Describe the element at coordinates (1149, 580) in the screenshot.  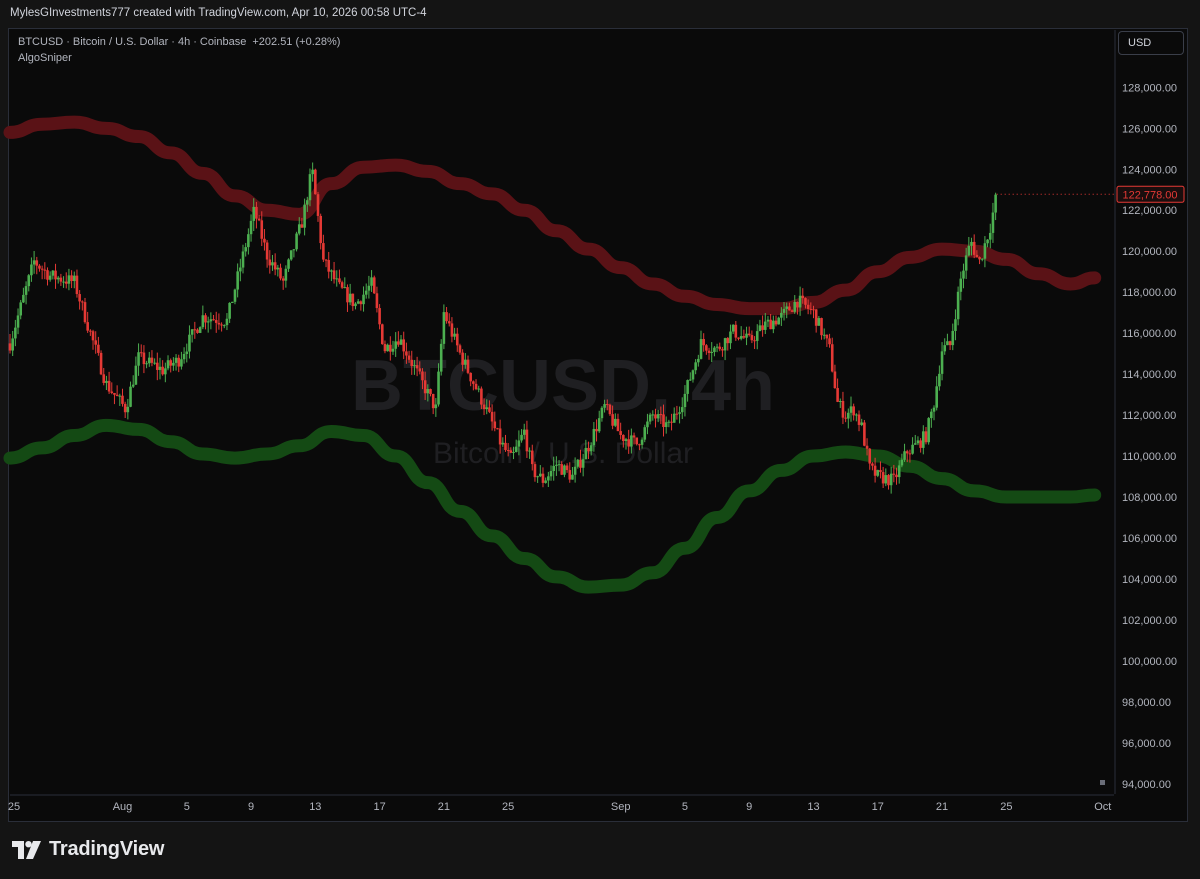
I see `y-tick-label: 104,000.00` at that location.